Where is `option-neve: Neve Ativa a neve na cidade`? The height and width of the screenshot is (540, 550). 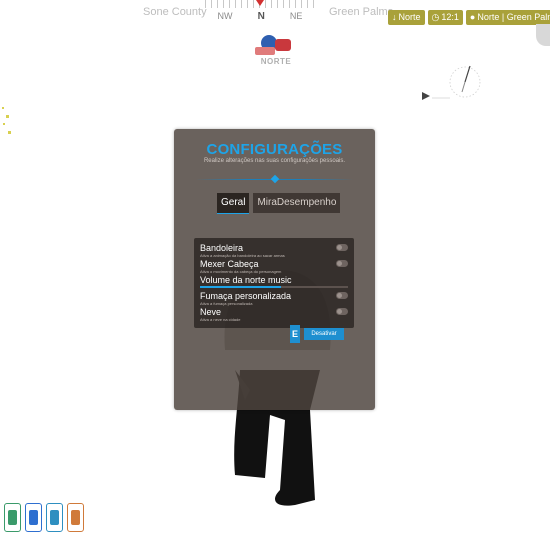
option-neve: Neve Ativa a neve na cidade is located at coordinates (275, 314).